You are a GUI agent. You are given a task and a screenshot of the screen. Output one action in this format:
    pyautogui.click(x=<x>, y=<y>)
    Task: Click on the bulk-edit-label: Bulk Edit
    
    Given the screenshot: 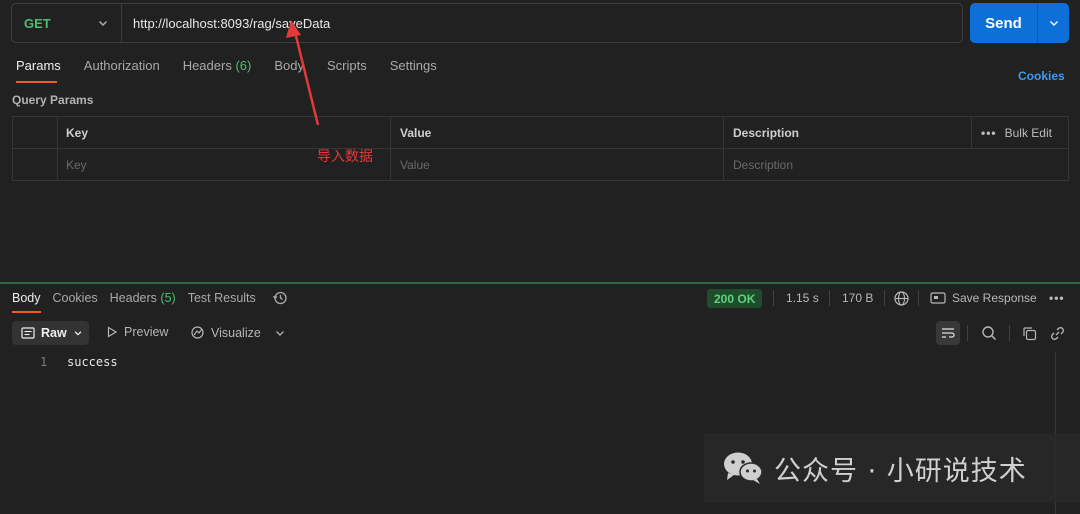 What is the action you would take?
    pyautogui.click(x=1028, y=133)
    